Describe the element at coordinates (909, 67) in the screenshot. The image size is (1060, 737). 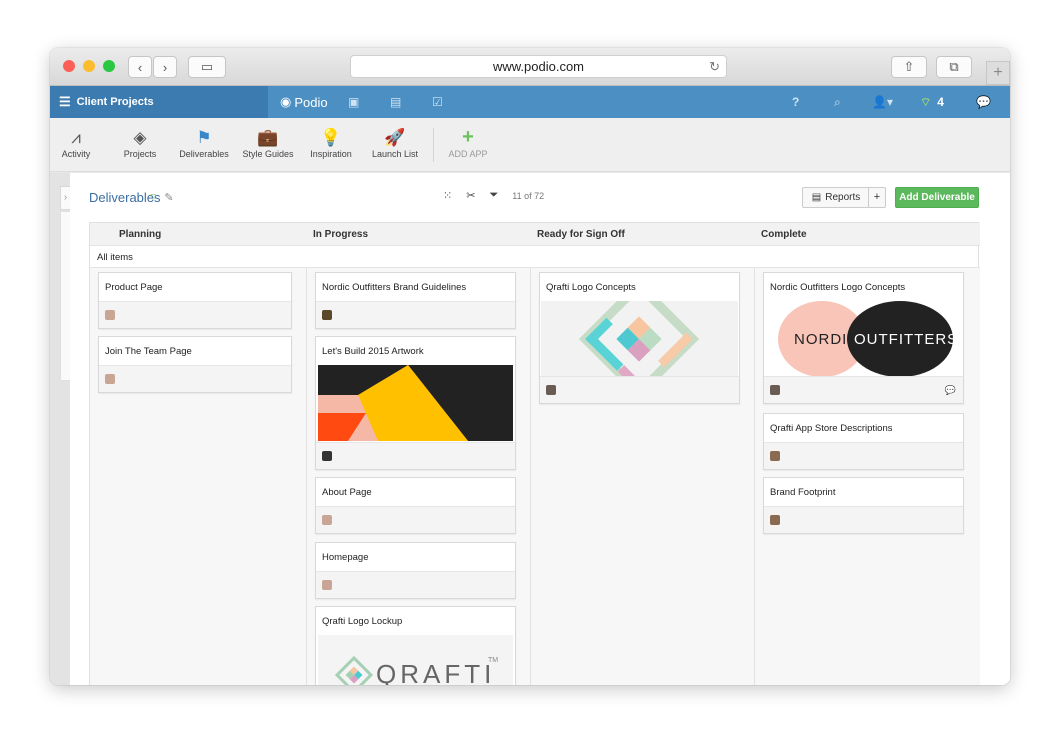
I see `share-button: ⇧` at that location.